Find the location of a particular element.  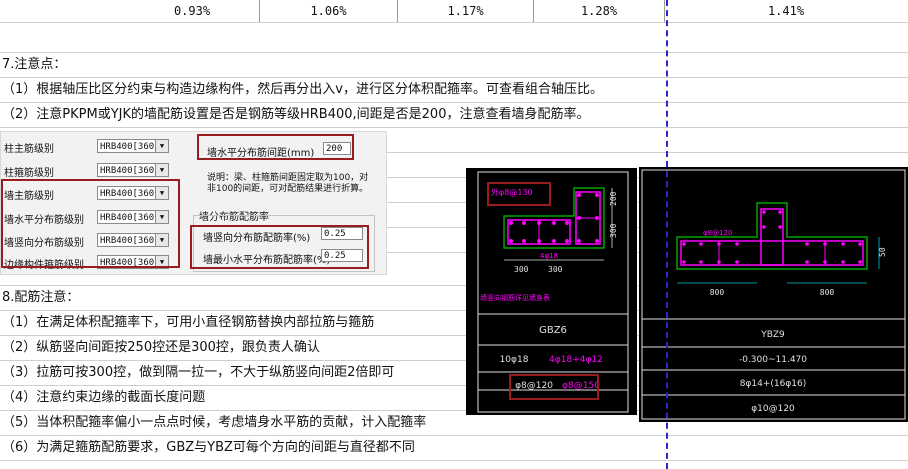

settings-label: 柱主筋级别 is located at coordinates (29, 149).